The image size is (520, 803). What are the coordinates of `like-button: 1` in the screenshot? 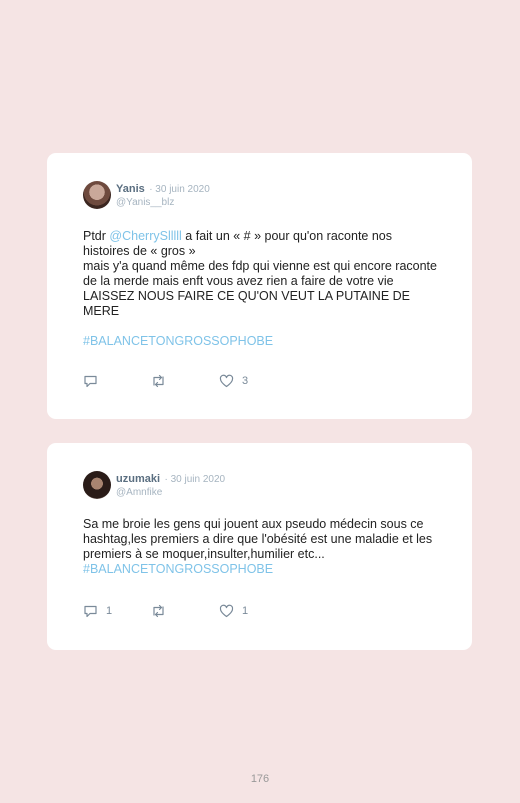 It's located at (233, 611).